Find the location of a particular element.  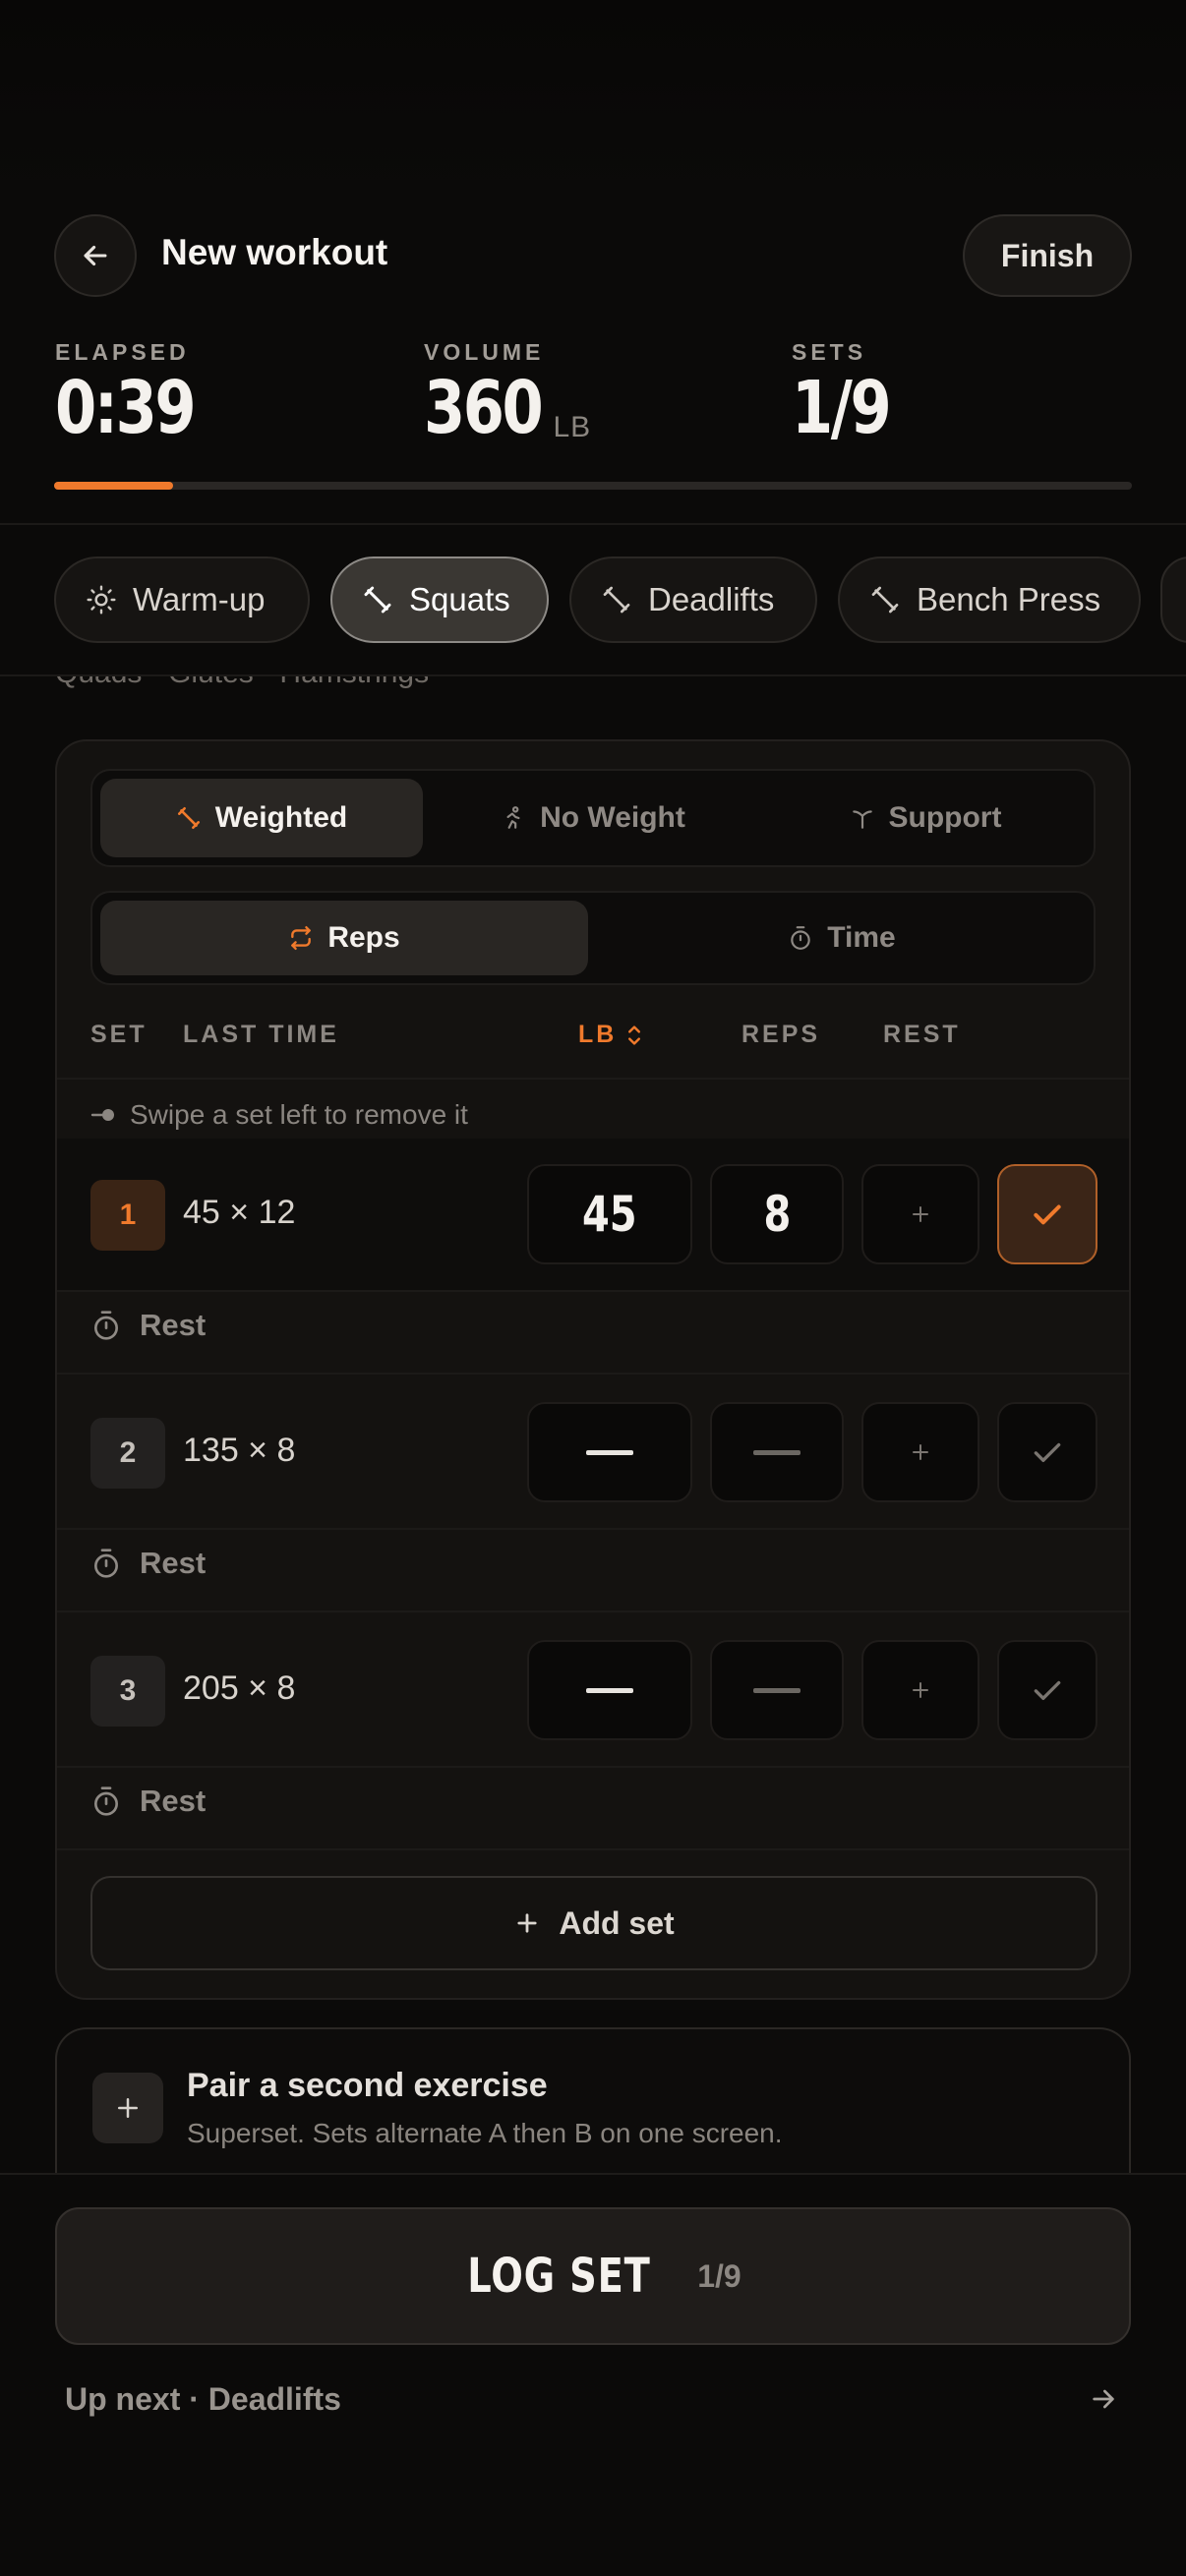

option-weighted: Weighted is located at coordinates (261, 818).